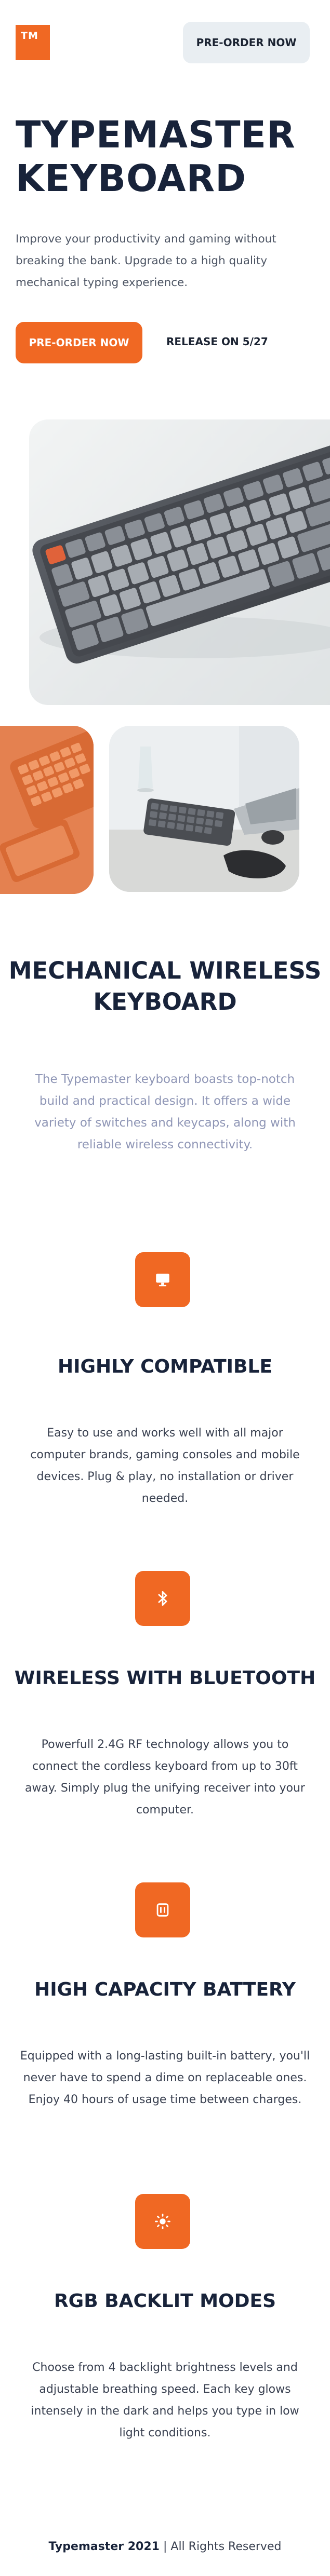 This screenshot has height=2576, width=330. What do you see at coordinates (165, 2301) in the screenshot?
I see `feature-title: RGB BACKLIT MODES` at bounding box center [165, 2301].